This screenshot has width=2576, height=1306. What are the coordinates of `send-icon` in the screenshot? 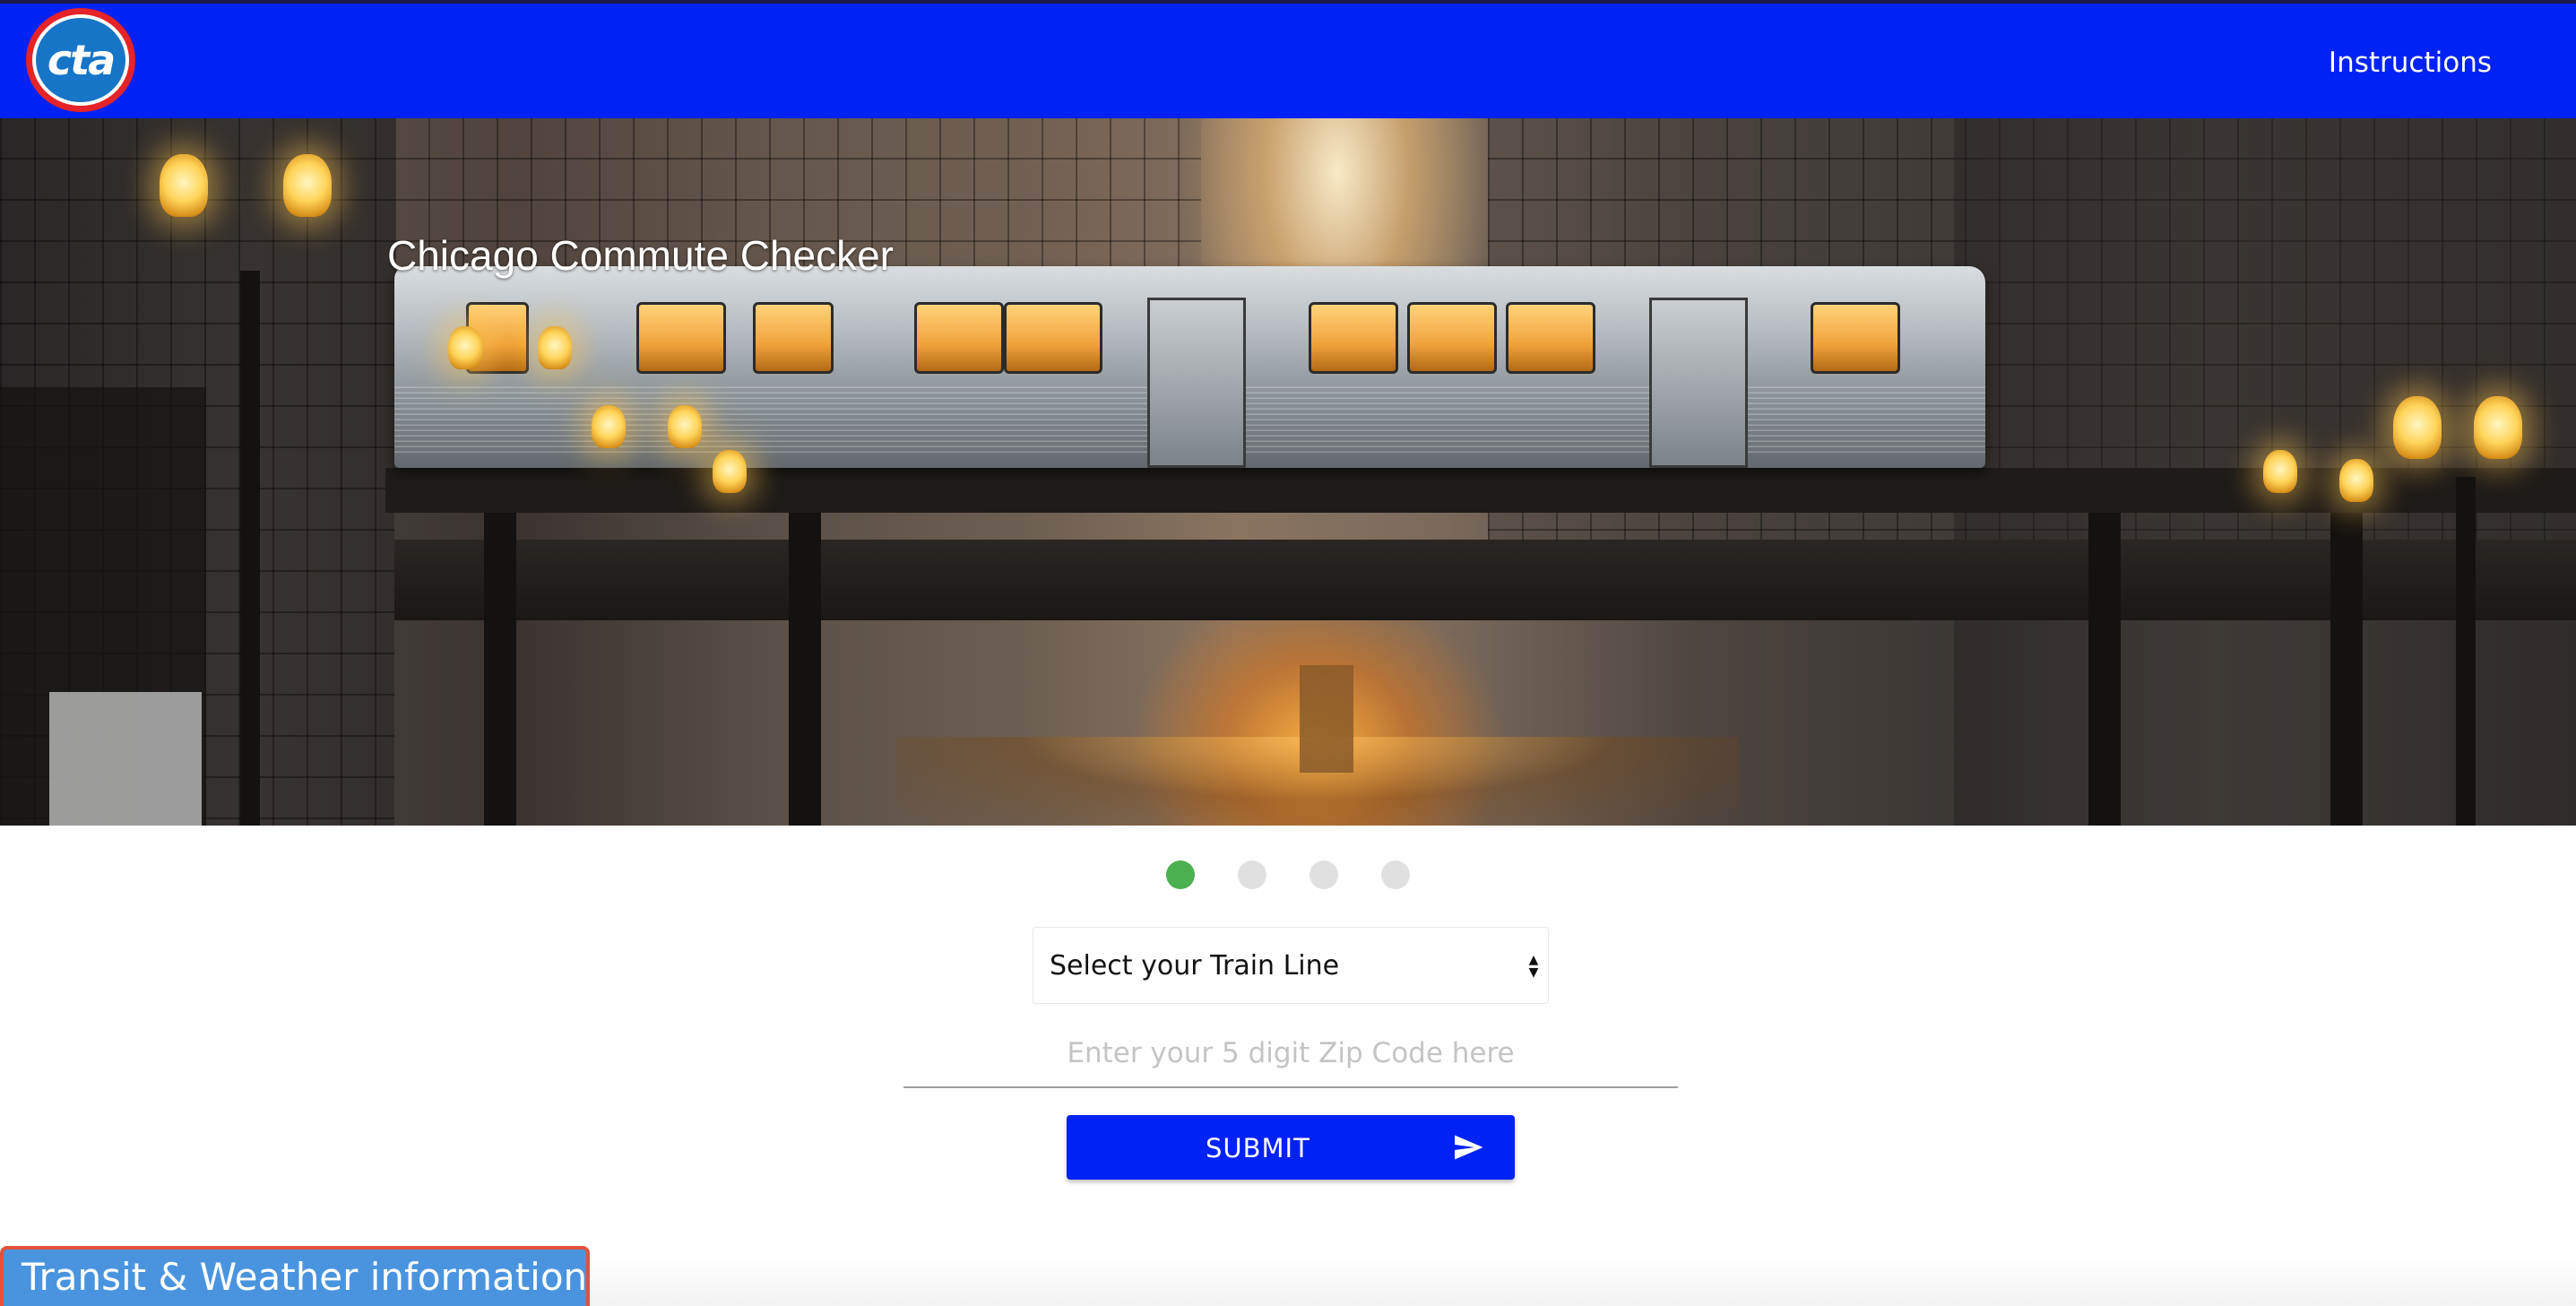 It's located at (1469, 1147).